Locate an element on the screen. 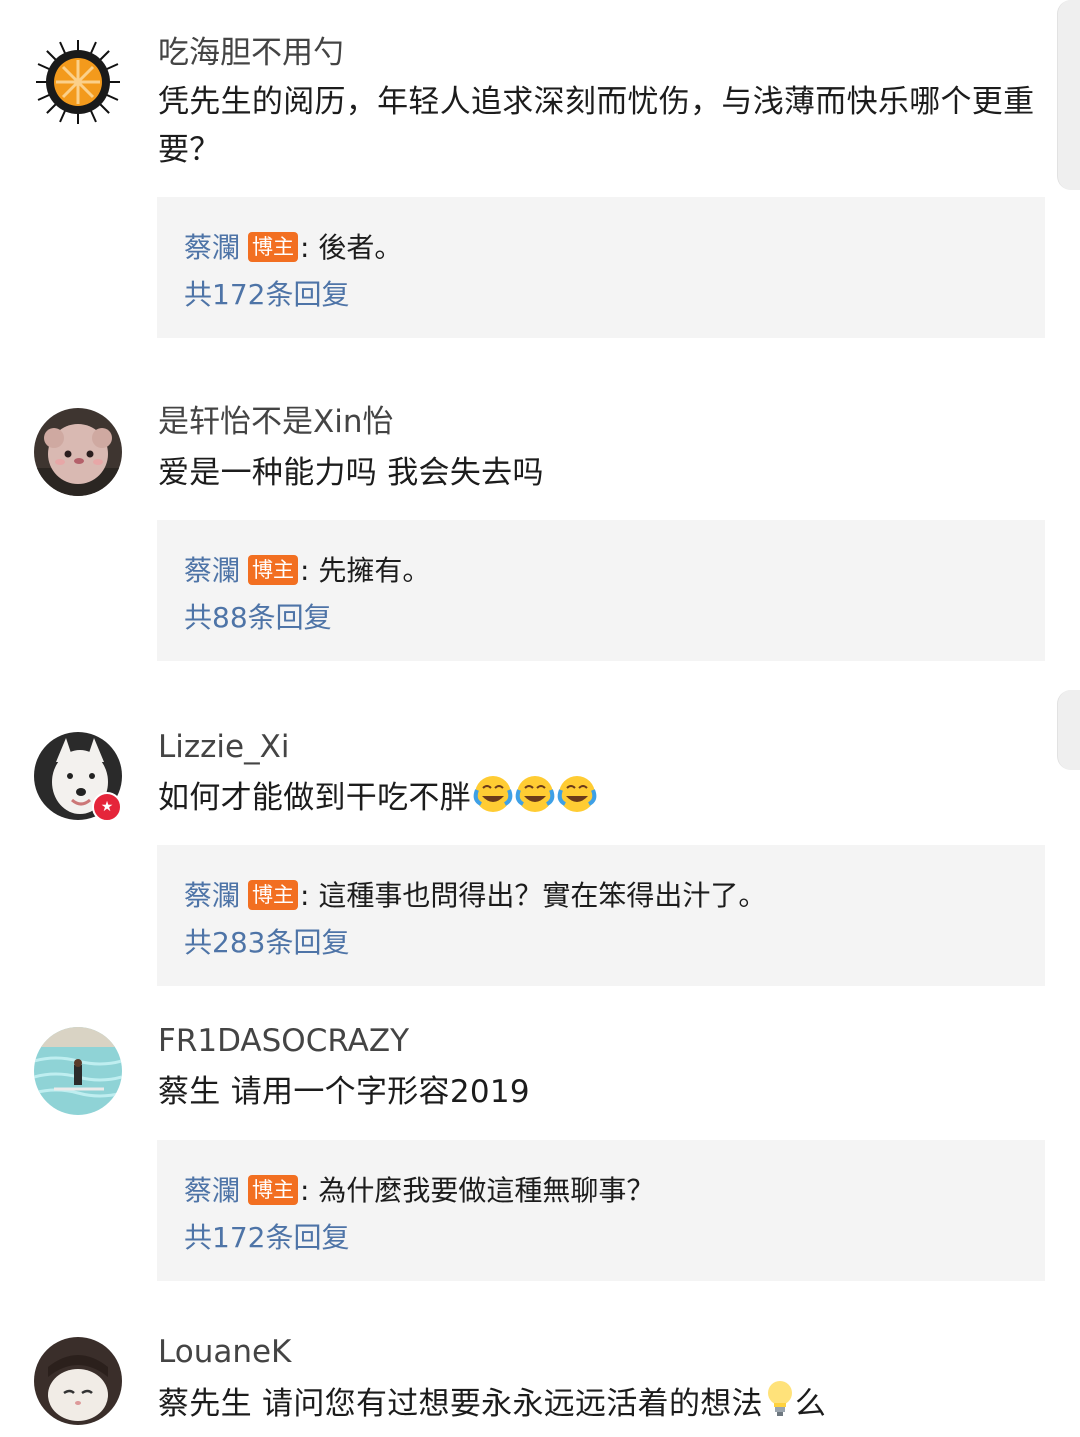 Image resolution: width=1080 pixels, height=1437 pixels. reply-text: : 後者。 is located at coordinates (351, 247).